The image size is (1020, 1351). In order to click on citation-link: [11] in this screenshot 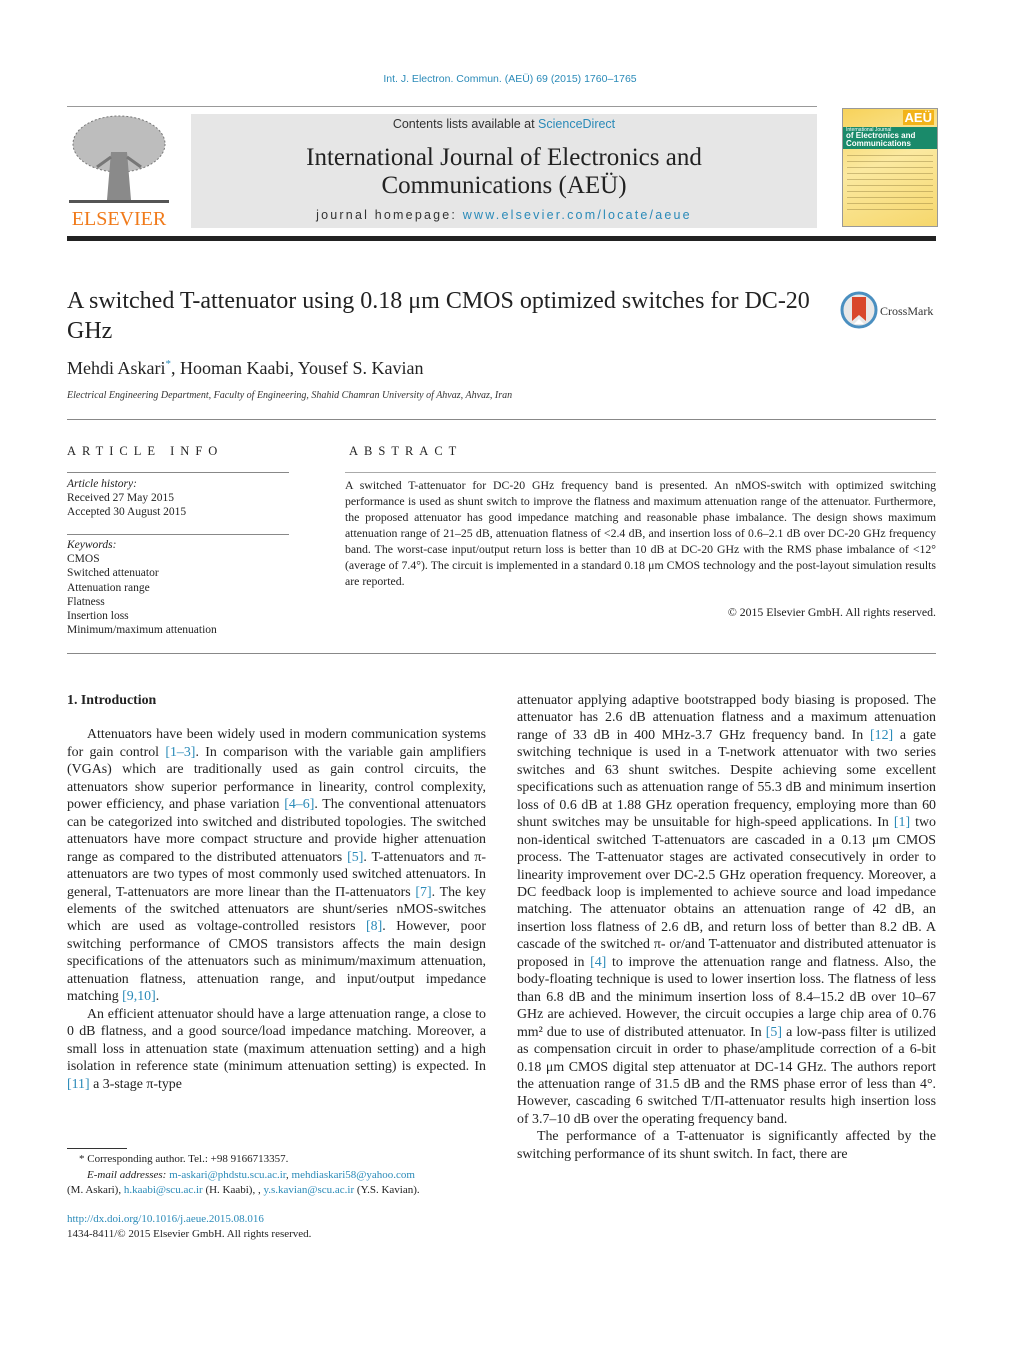, I will do `click(78, 1084)`.